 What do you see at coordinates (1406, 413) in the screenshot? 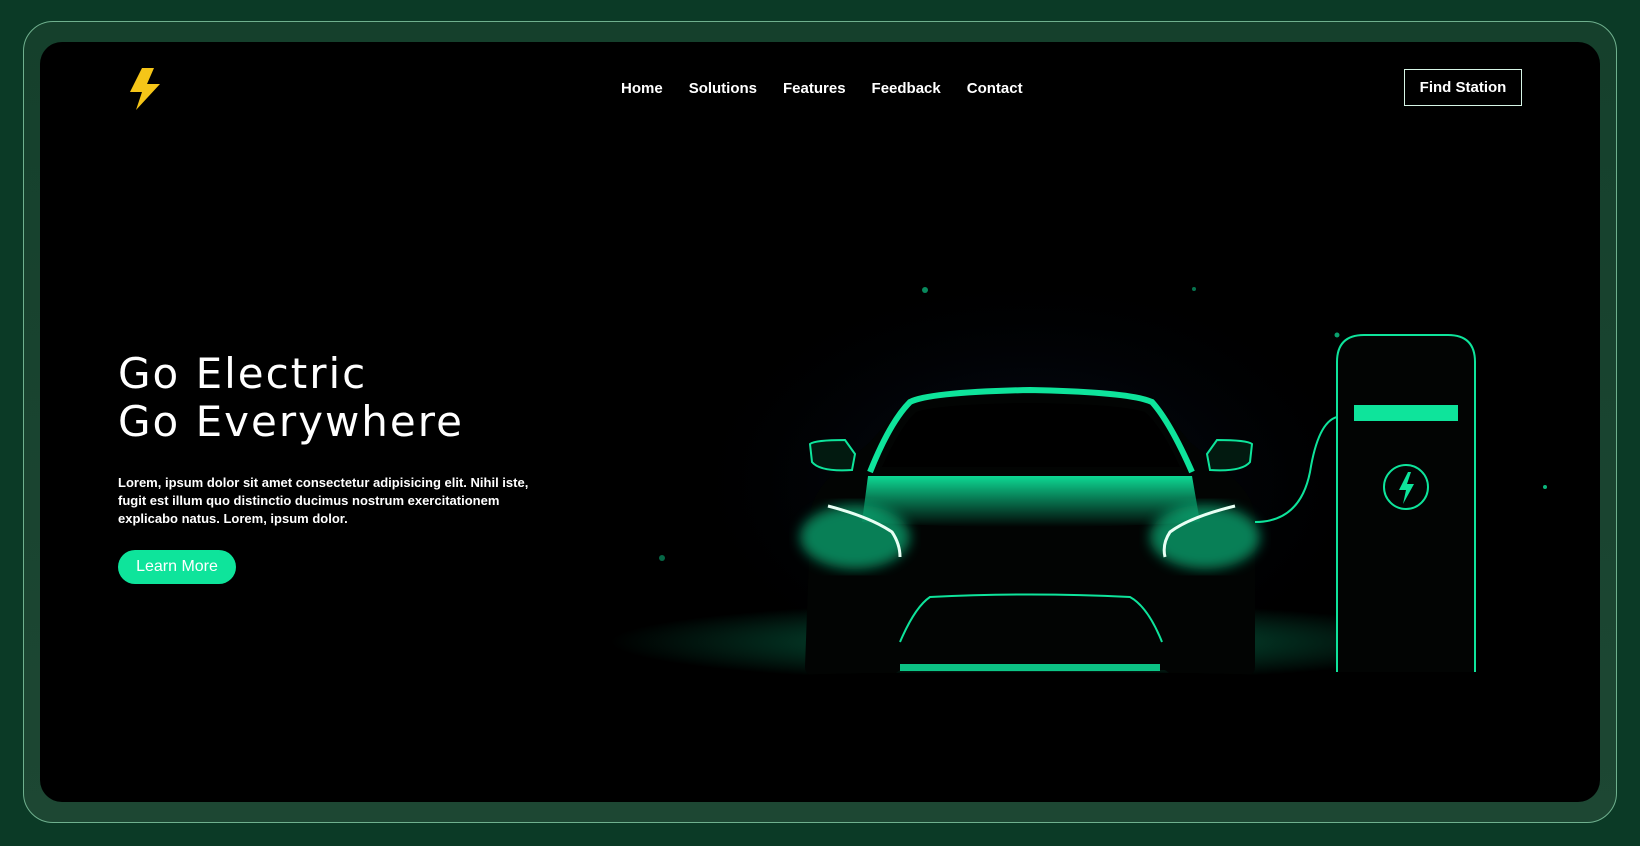
I see `station-display` at bounding box center [1406, 413].